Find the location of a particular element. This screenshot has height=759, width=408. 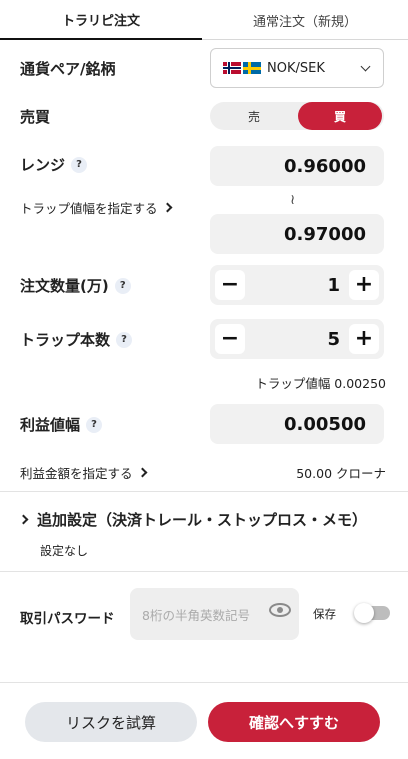

trap-count-minus-button: − is located at coordinates (230, 339).